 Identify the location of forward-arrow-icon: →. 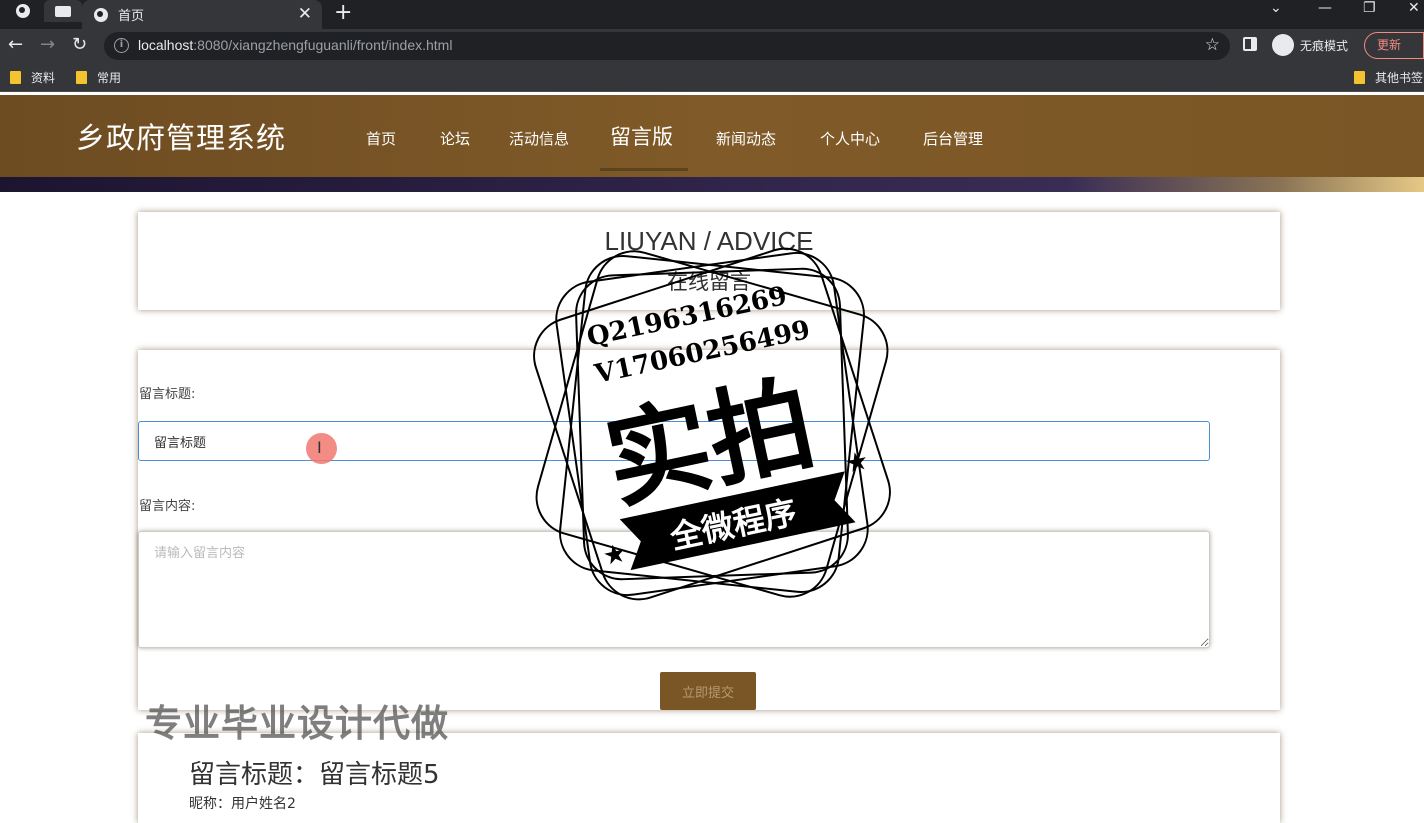
(47, 44).